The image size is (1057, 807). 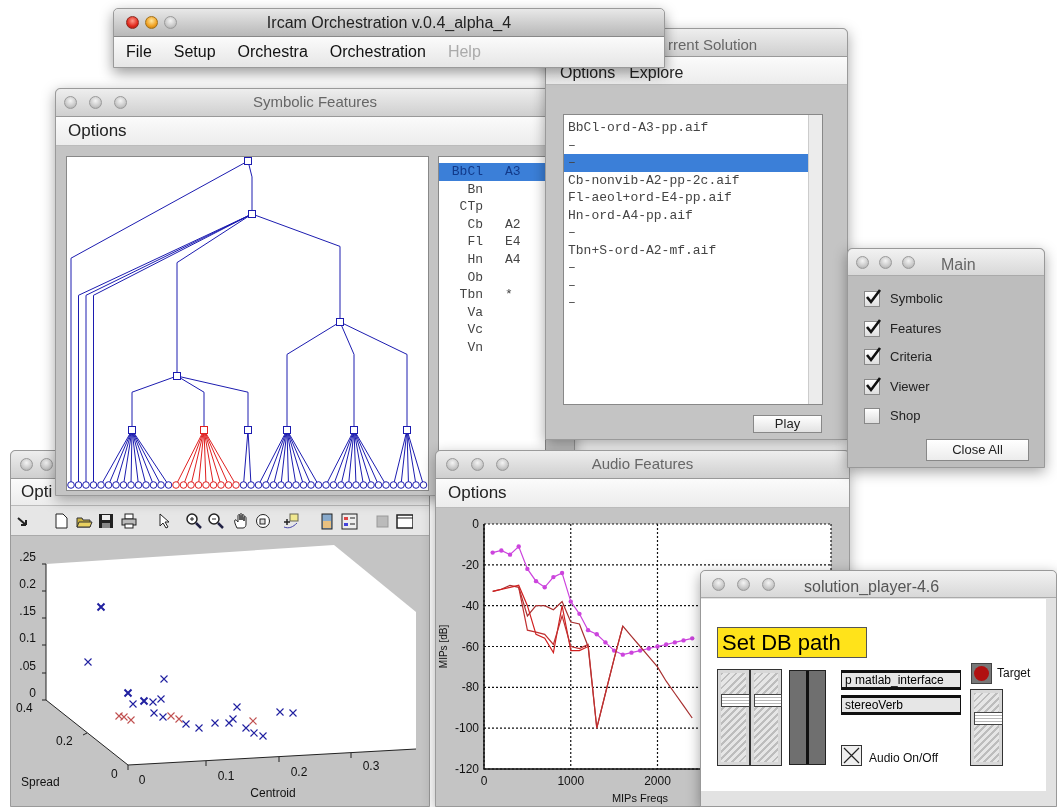 What do you see at coordinates (904, 758) in the screenshot?
I see `toggle-label: Audio On/Off` at bounding box center [904, 758].